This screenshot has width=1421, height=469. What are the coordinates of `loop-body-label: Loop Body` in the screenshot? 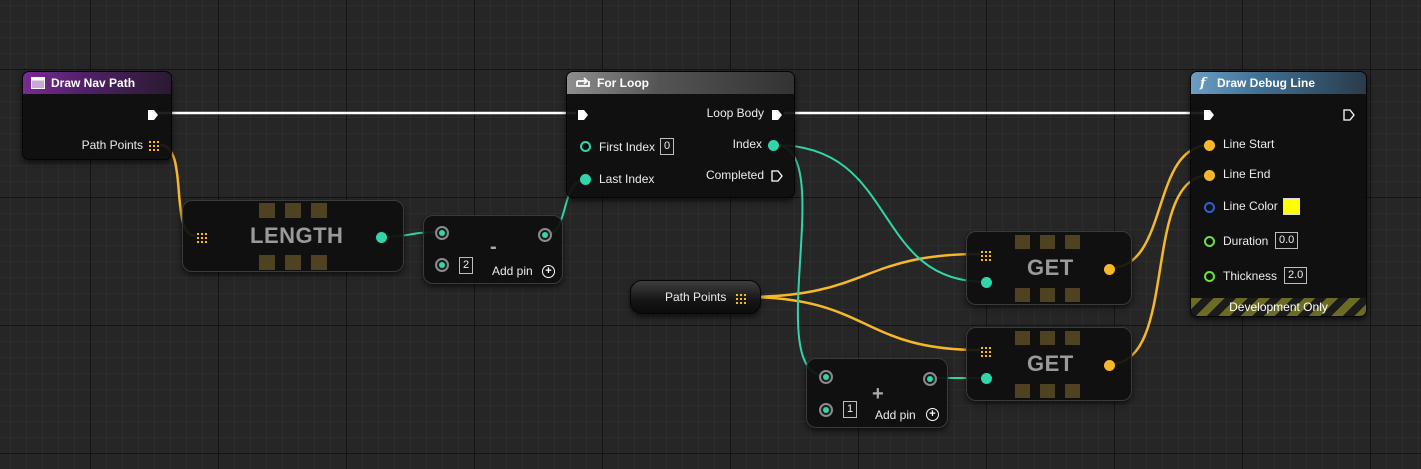 It's located at (735, 113).